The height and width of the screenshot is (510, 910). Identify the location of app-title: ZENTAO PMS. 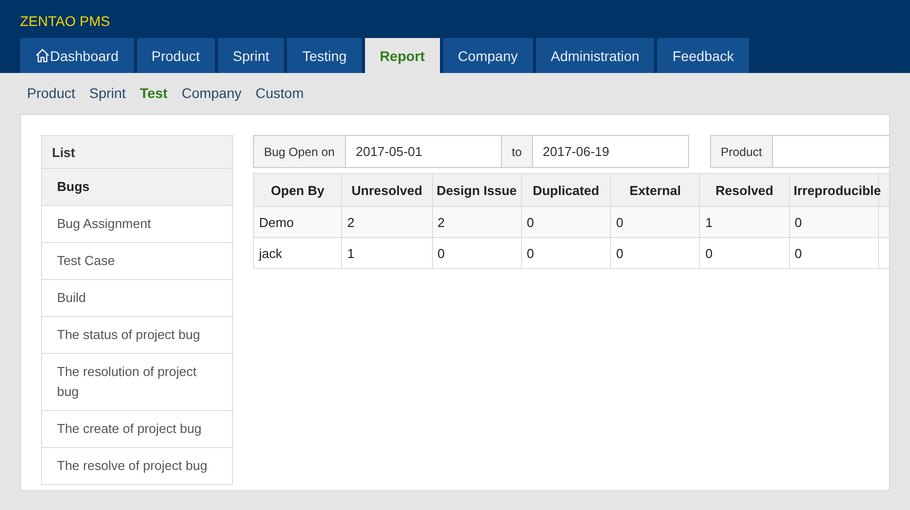
(65, 21).